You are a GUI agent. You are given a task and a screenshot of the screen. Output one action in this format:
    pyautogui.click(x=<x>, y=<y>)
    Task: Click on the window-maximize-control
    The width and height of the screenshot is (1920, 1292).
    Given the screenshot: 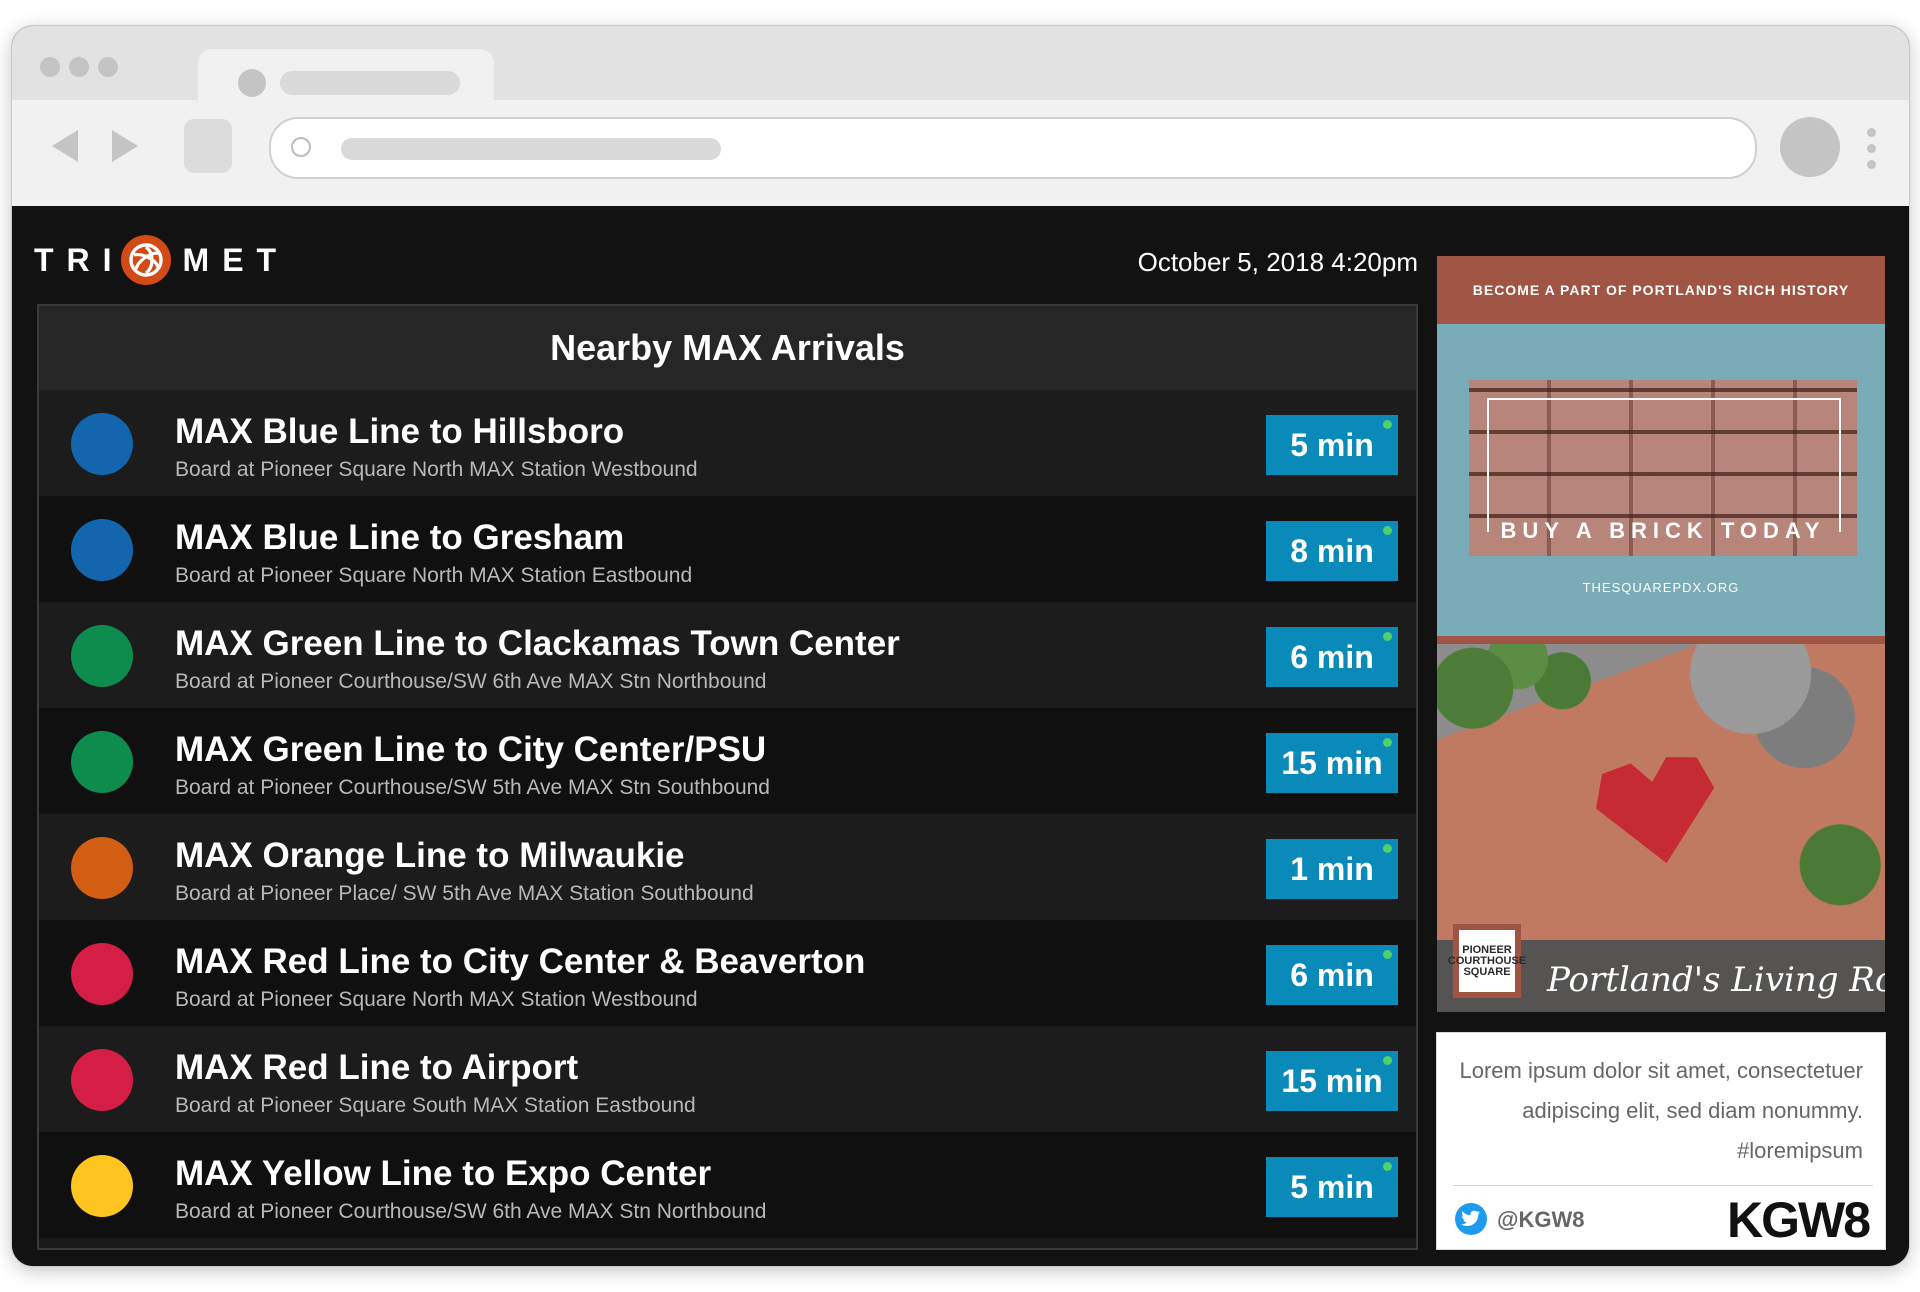 What is the action you would take?
    pyautogui.click(x=108, y=67)
    